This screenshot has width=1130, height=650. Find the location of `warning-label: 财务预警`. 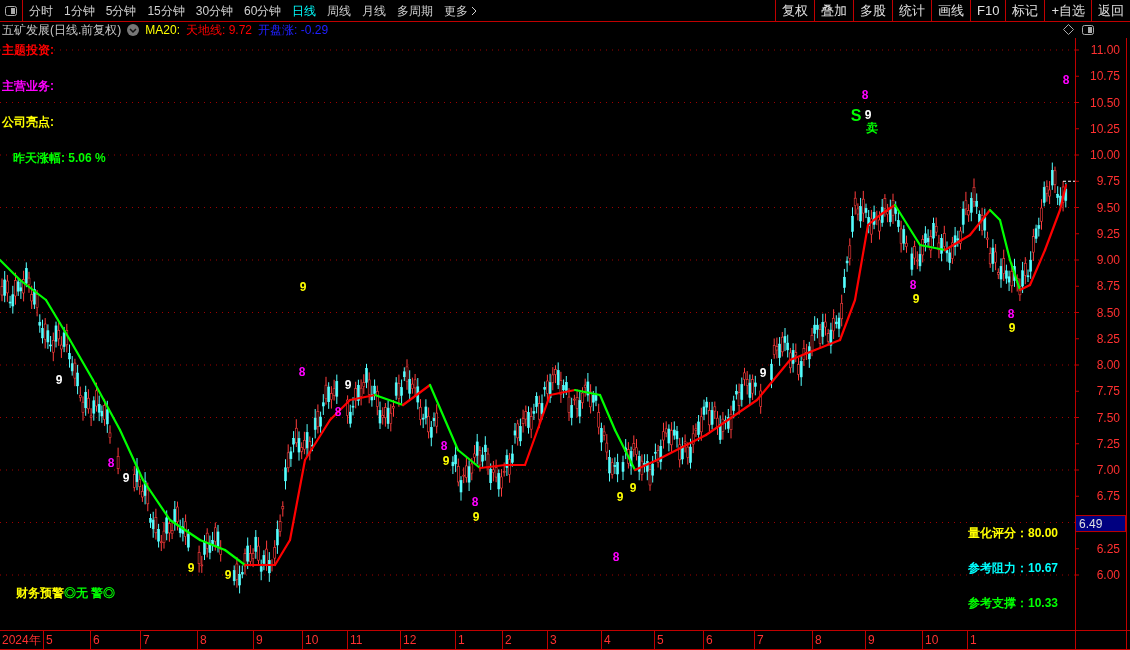

warning-label: 财务预警 is located at coordinates (40, 593).